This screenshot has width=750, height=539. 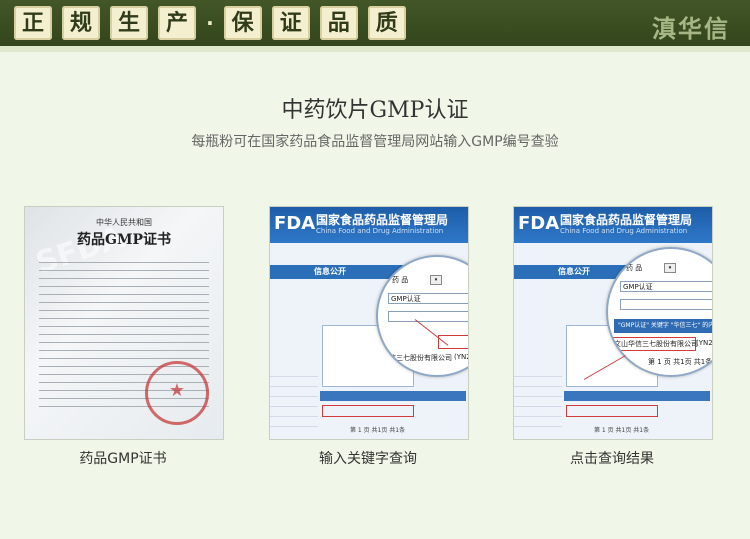 What do you see at coordinates (375, 142) in the screenshot?
I see `page-subtitle: 每瓶粉可在国家药品食品监督管理局网站输入GMP编号查验` at bounding box center [375, 142].